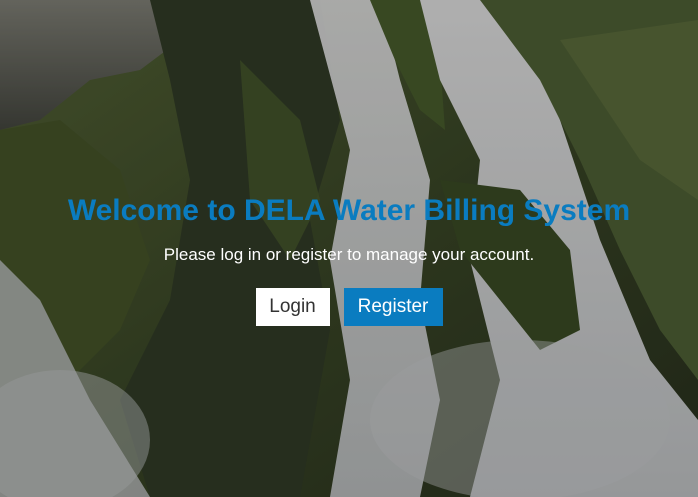  Describe the element at coordinates (393, 307) in the screenshot. I see `register-button: Register` at that location.